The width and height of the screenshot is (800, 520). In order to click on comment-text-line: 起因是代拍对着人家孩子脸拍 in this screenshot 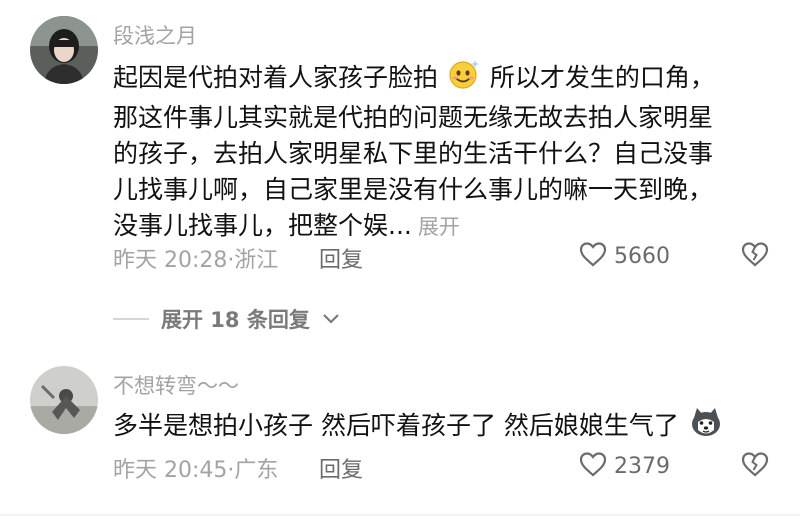, I will do `click(276, 77)`.